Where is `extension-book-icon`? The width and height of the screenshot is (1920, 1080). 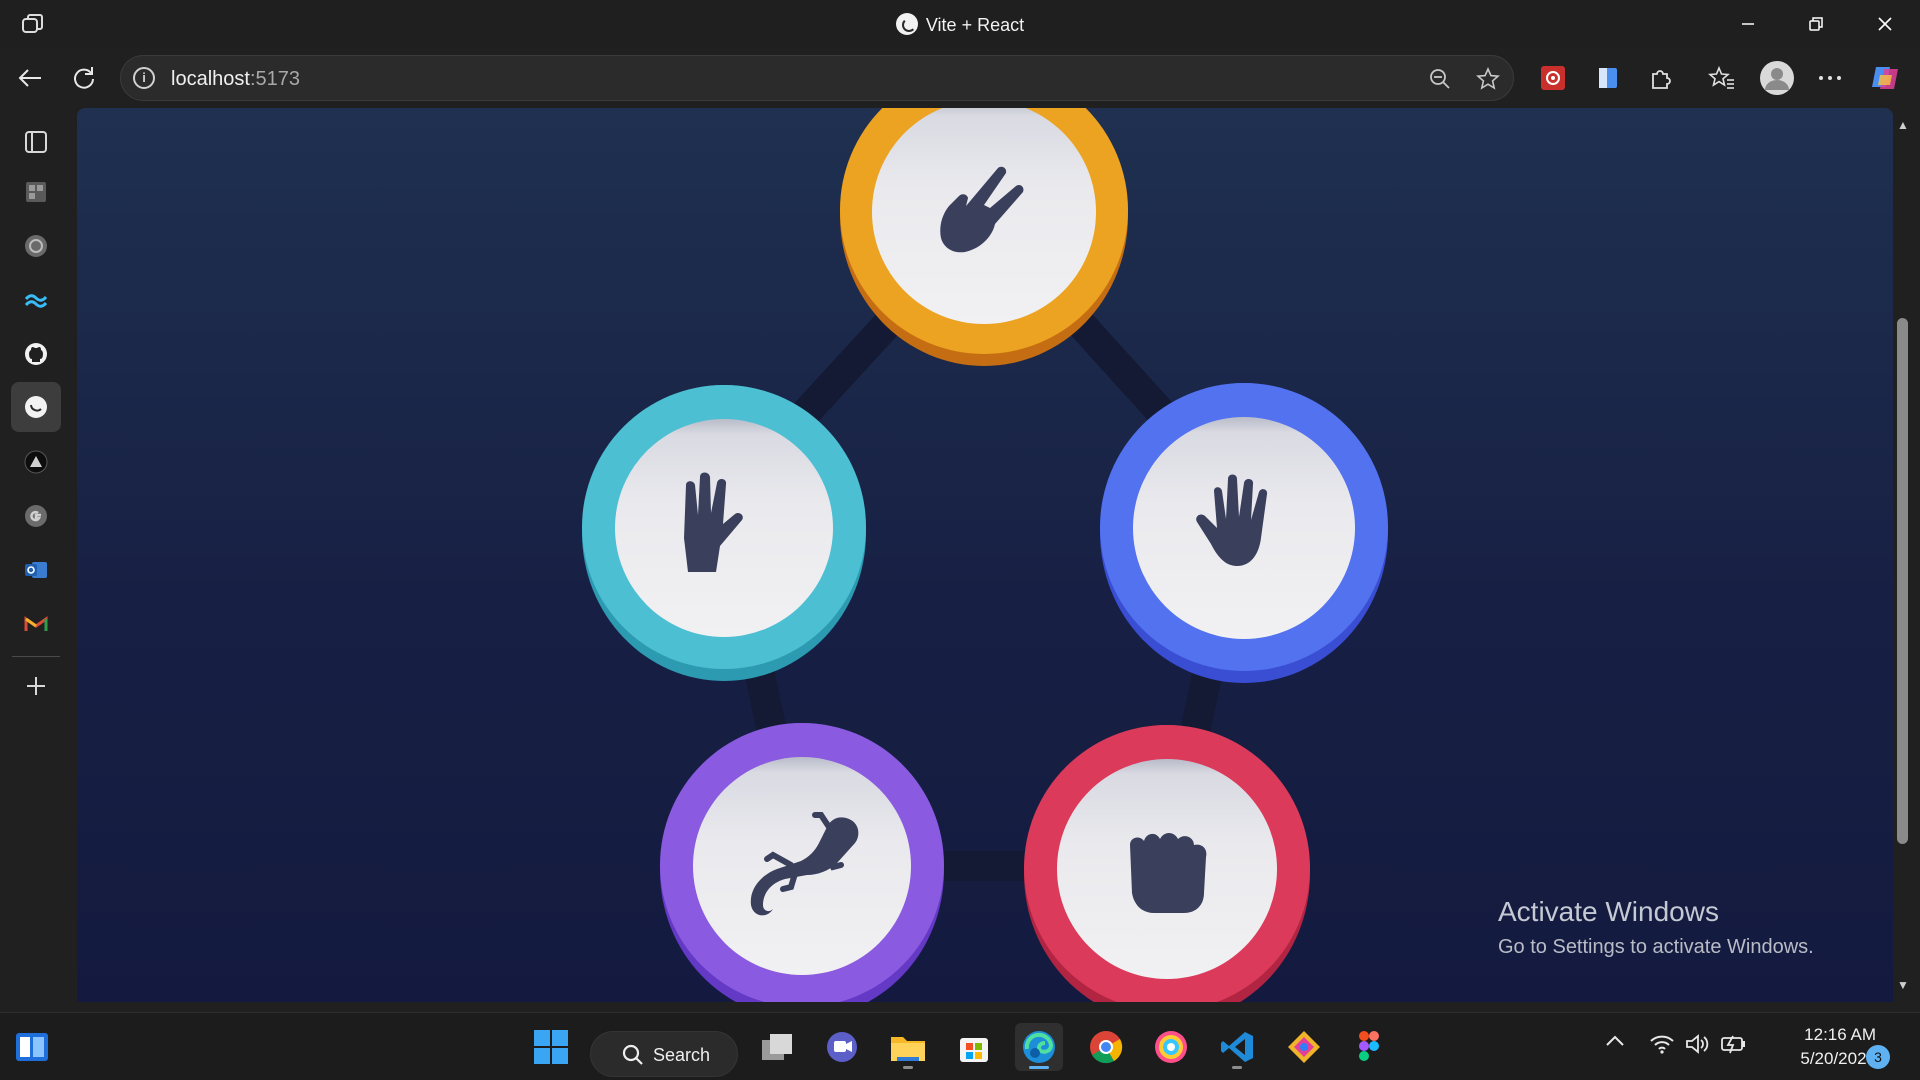
extension-book-icon is located at coordinates (1608, 78).